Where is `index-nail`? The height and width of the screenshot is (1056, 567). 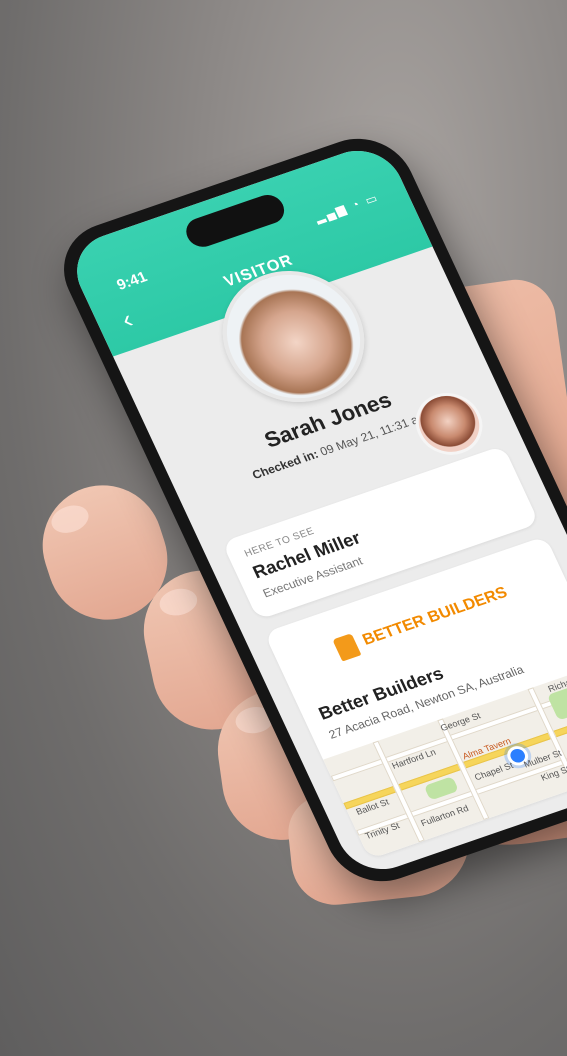
index-nail is located at coordinates (178, 602).